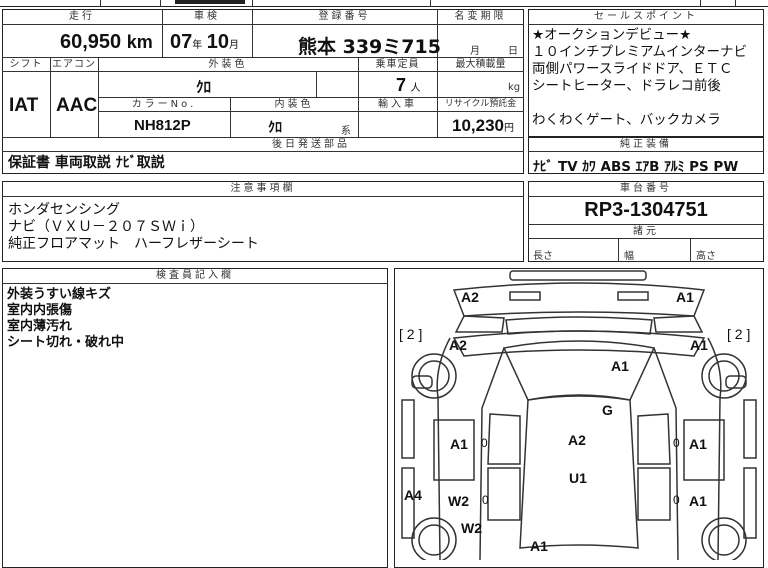  I want to click on inspector-line: 外装うすい線キズ, so click(59, 294).